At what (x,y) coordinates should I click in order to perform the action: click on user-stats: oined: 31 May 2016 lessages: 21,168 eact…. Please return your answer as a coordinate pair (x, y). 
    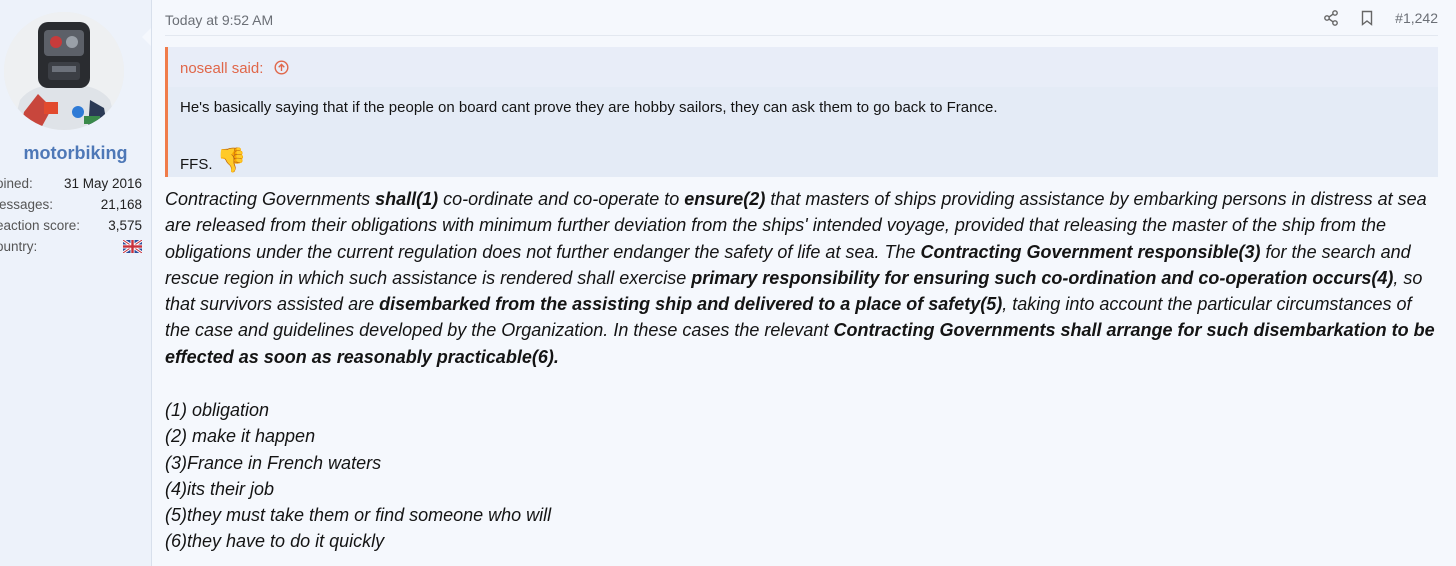
    Looking at the image, I should click on (71, 215).